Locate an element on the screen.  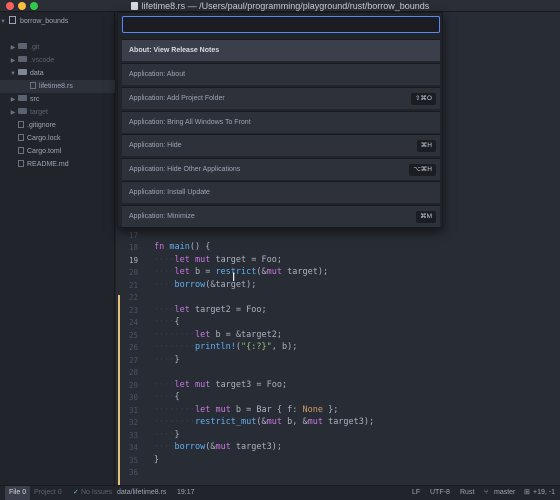
command-search-input is located at coordinates (281, 24).